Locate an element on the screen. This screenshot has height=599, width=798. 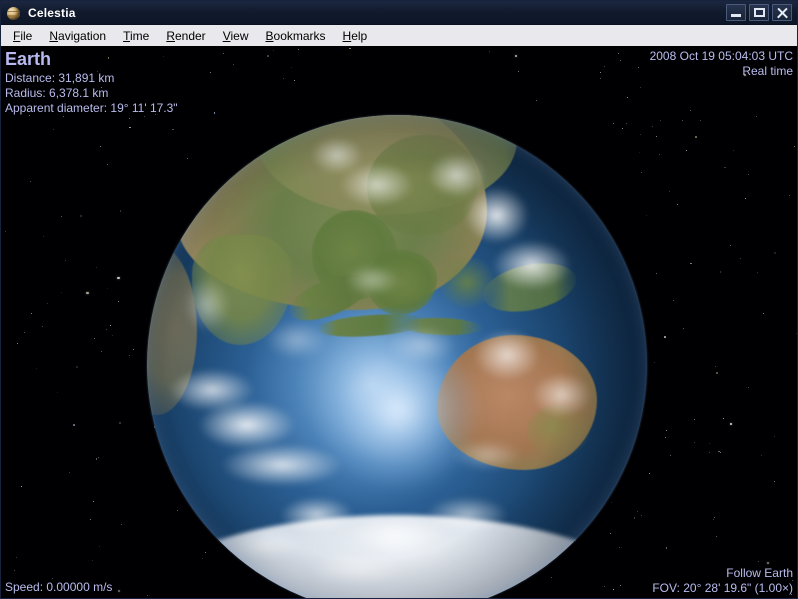
menu-item-render: Render is located at coordinates (186, 36).